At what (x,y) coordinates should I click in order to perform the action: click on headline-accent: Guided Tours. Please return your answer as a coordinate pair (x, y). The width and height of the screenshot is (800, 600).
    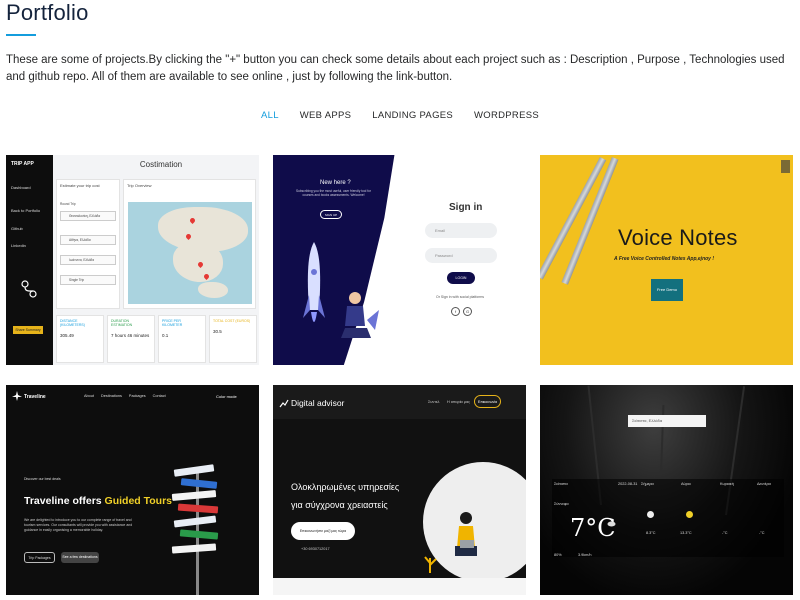
    Looking at the image, I should click on (138, 501).